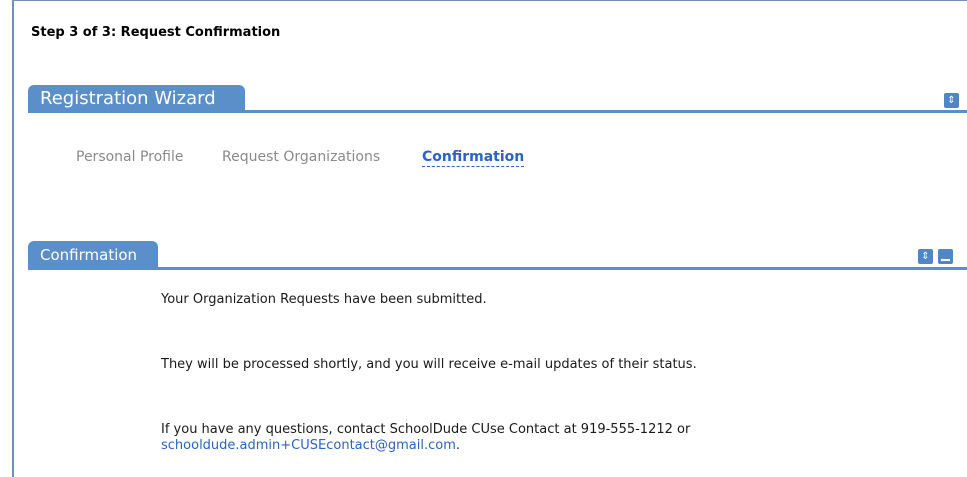 The width and height of the screenshot is (967, 477). I want to click on page-title: Step 3 of 3: Request Confirmation, so click(156, 32).